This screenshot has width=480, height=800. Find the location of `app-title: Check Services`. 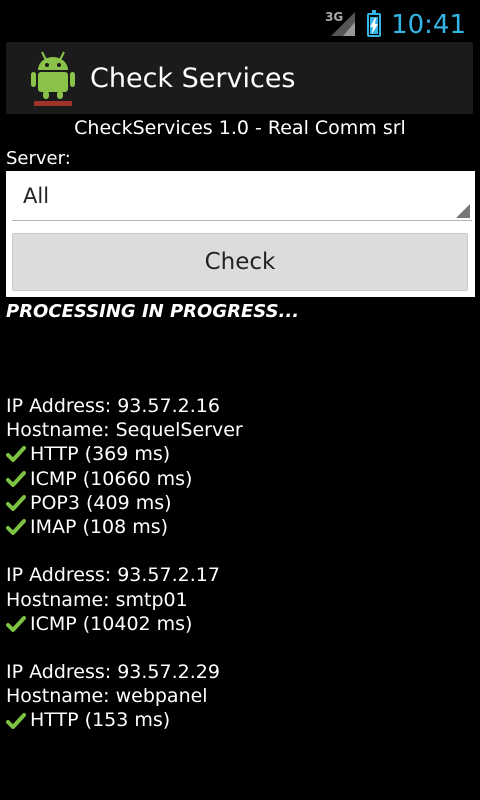

app-title: Check Services is located at coordinates (193, 78).